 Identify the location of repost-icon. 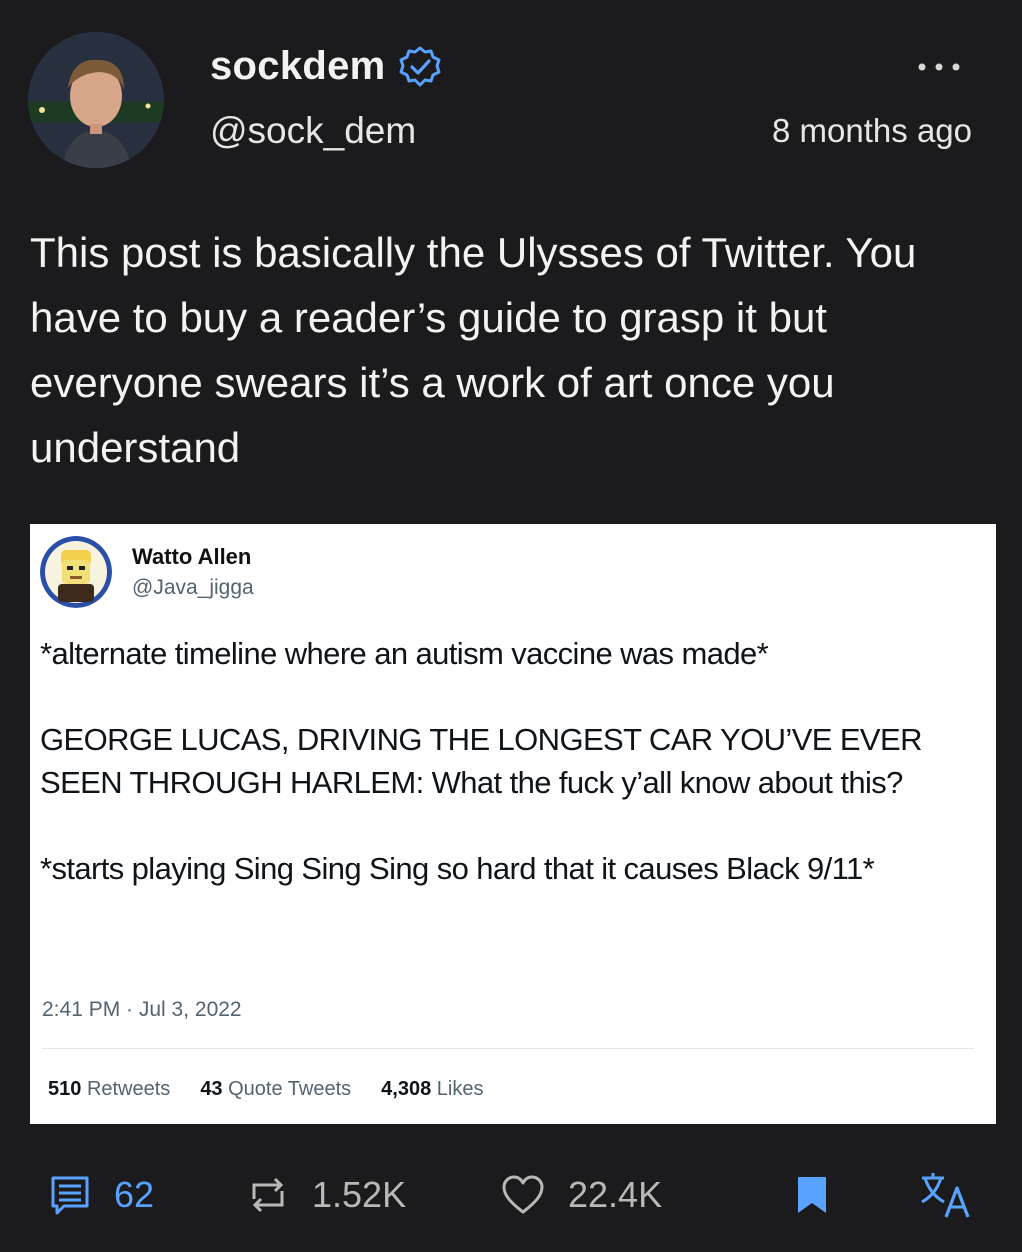
(268, 1195).